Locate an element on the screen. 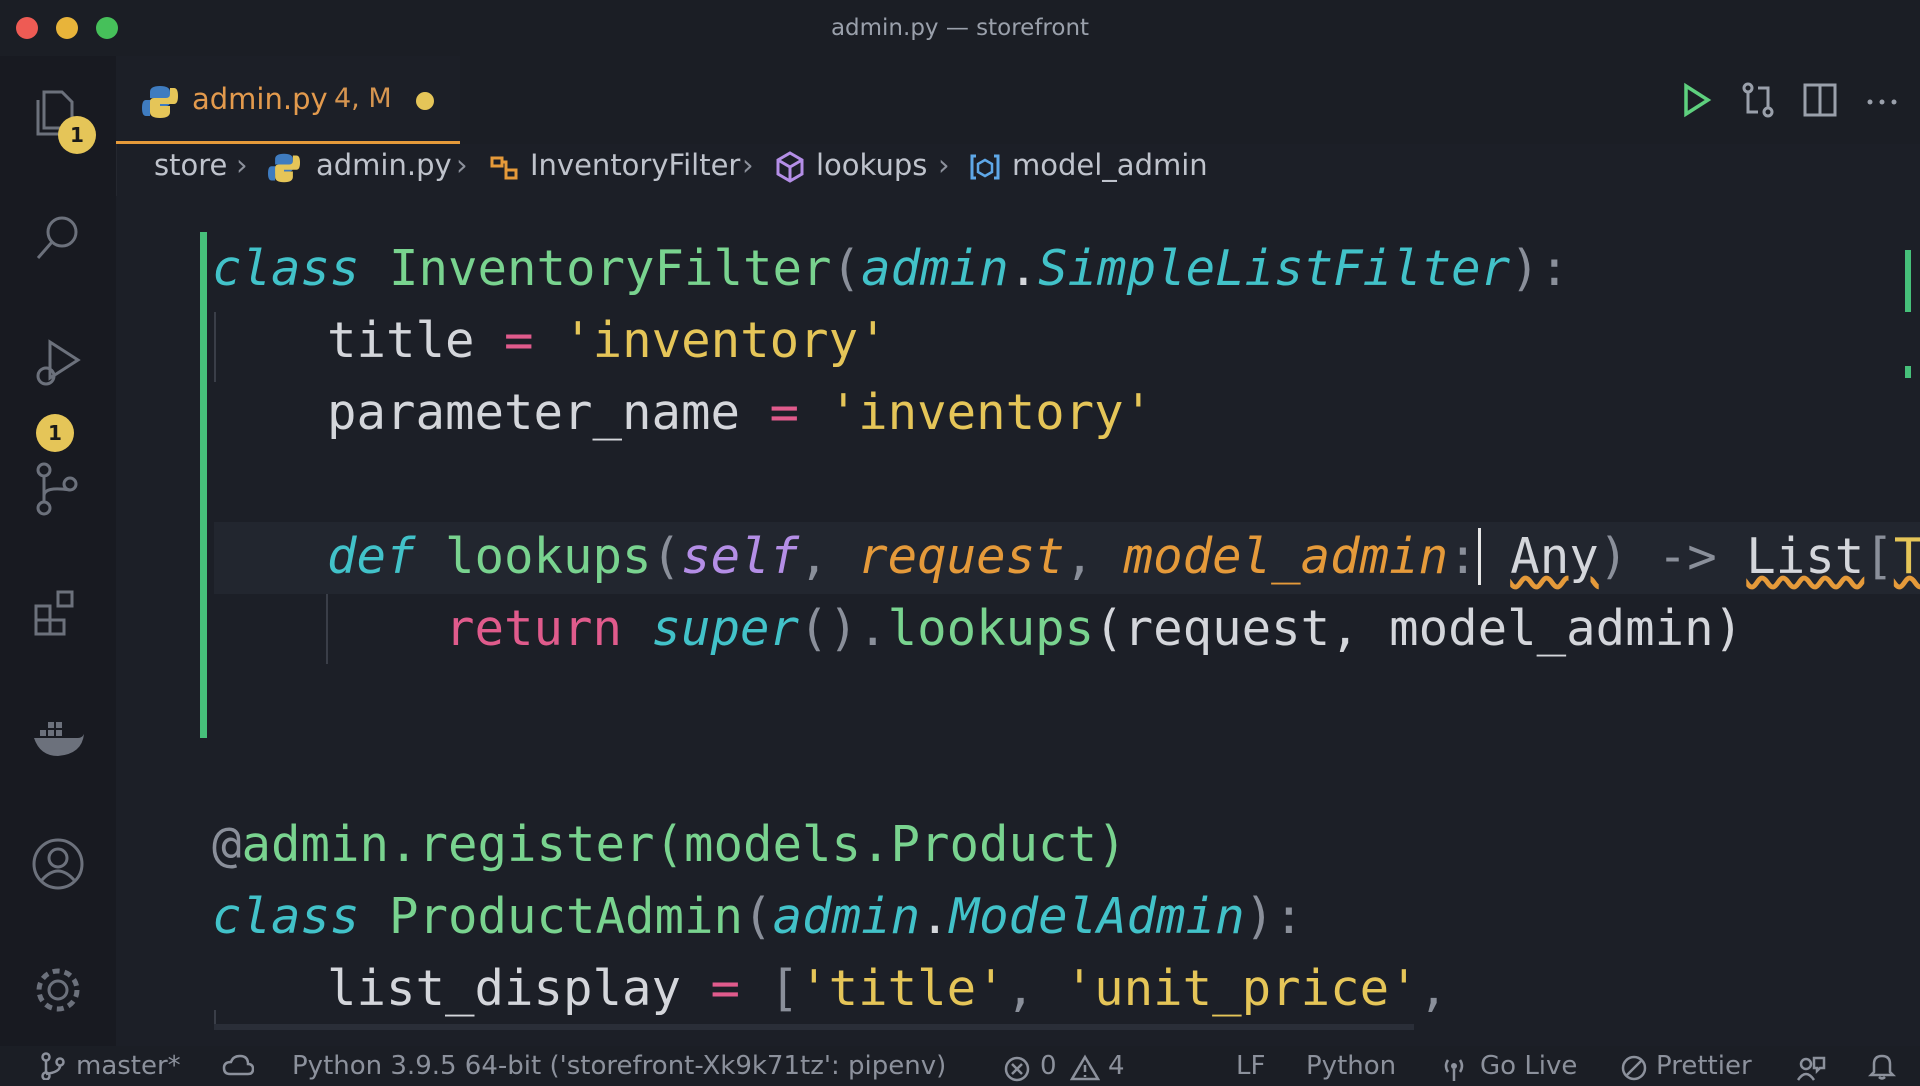  search-icon is located at coordinates (57, 237).